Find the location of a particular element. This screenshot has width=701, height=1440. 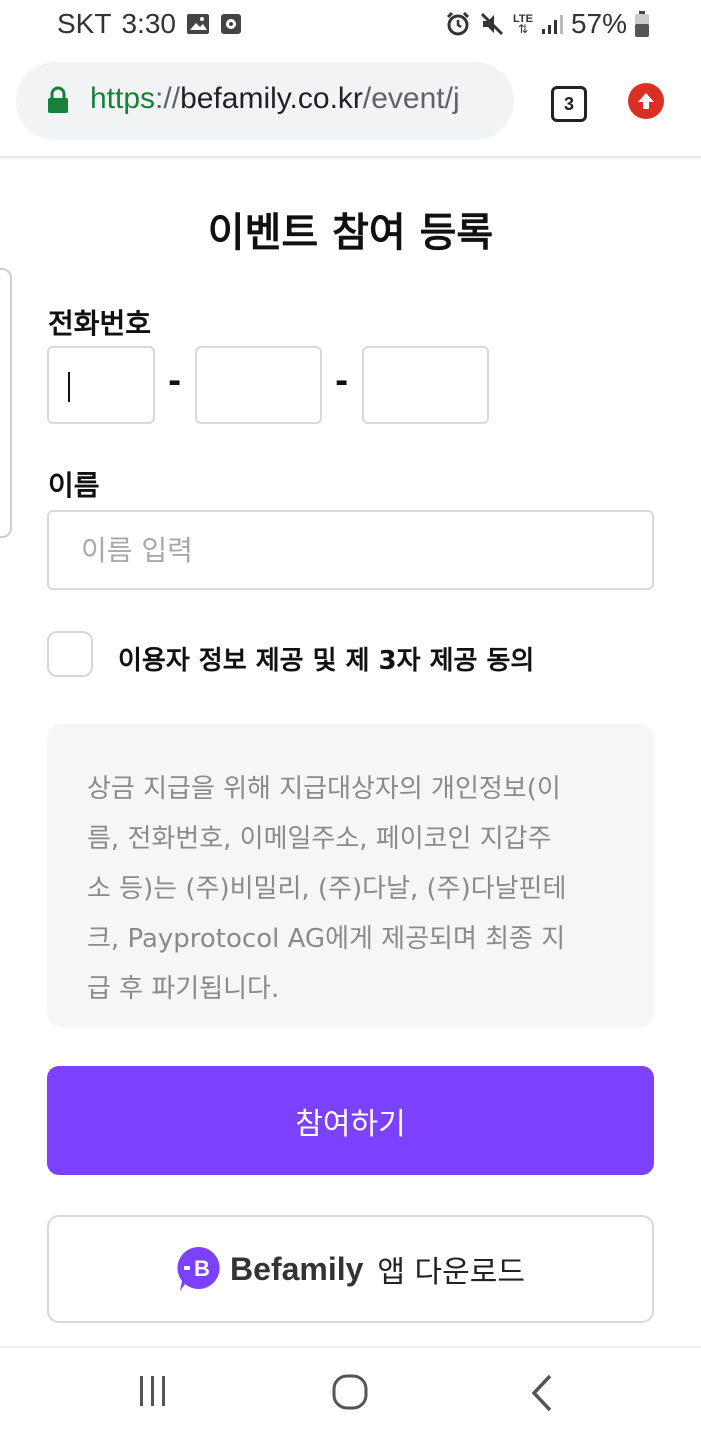

notice-line: 급 후 파기됩니다. is located at coordinates (183, 989).